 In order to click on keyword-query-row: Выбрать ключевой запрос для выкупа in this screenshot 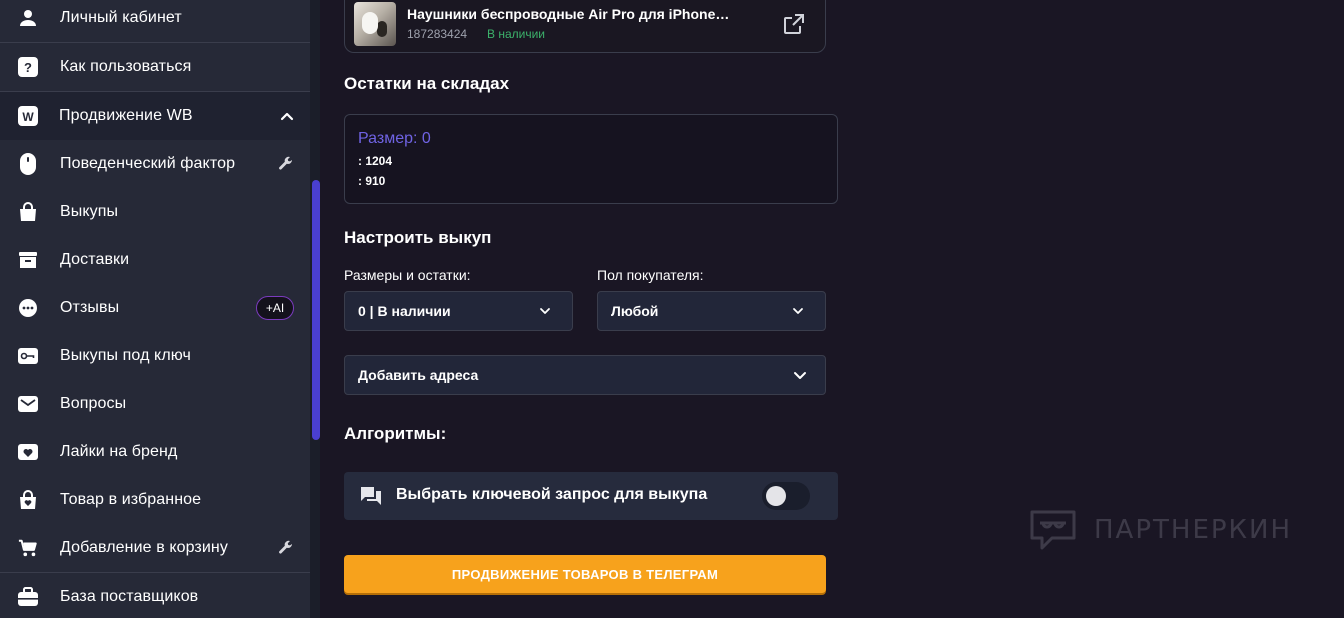, I will do `click(591, 496)`.